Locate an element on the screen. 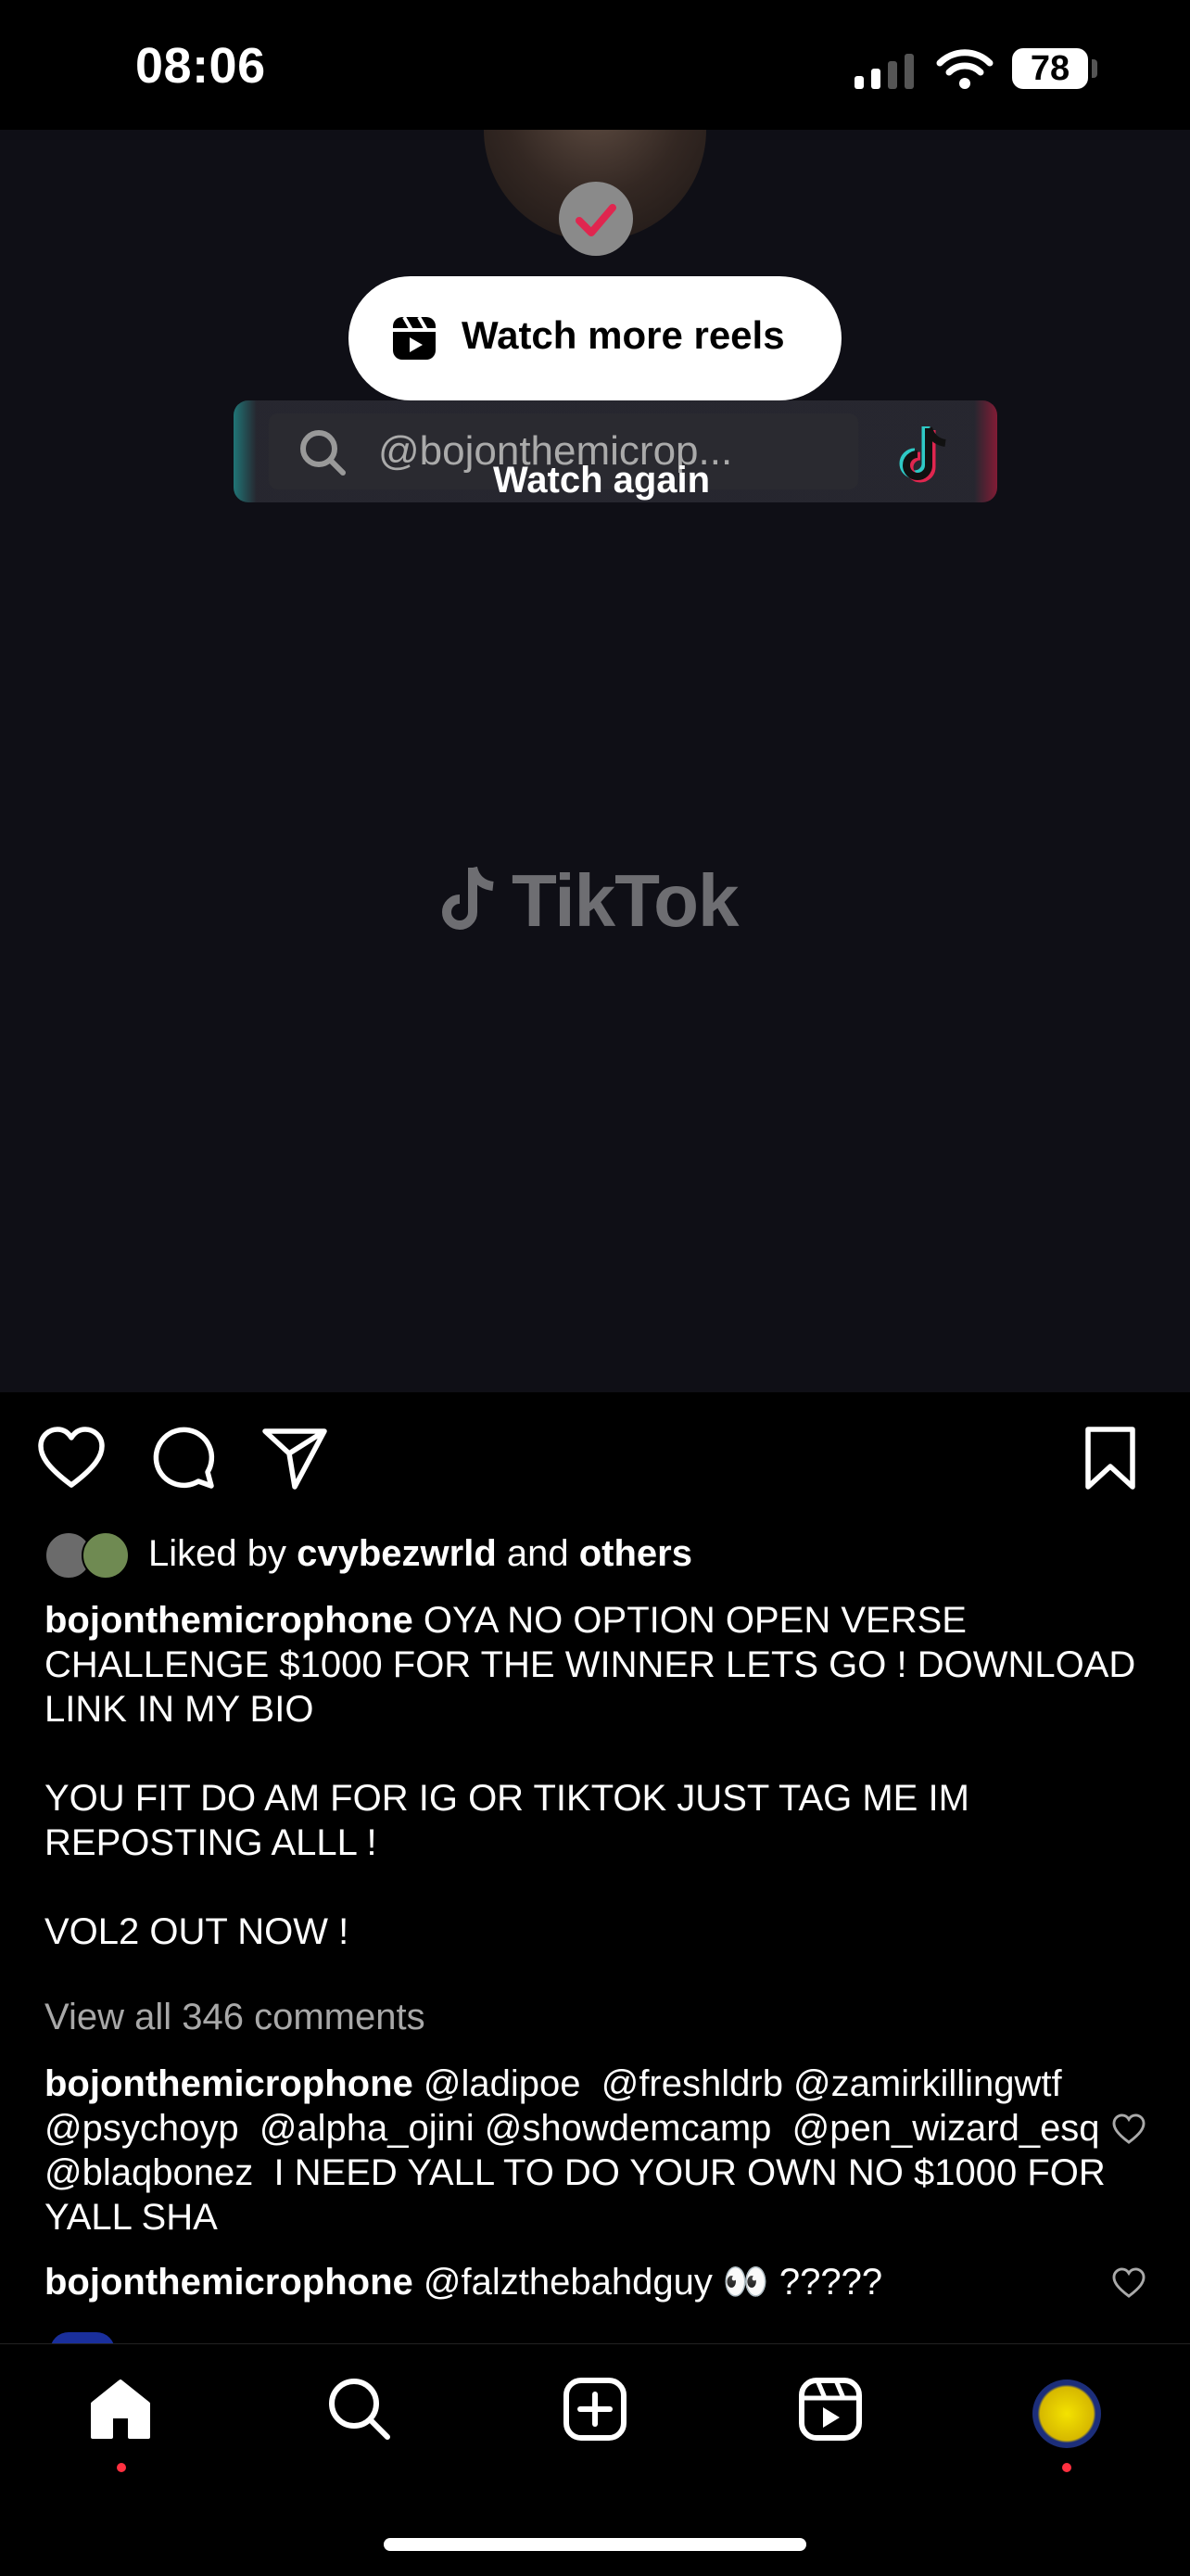 This screenshot has height=2576, width=1190. heart-icon is located at coordinates (71, 1458).